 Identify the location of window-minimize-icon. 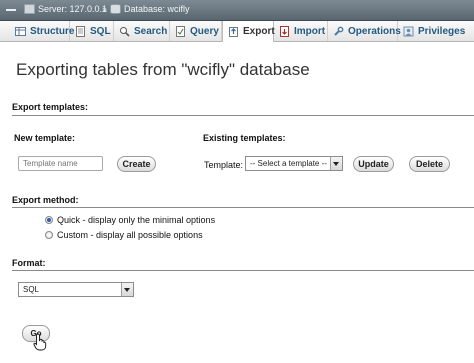
(11, 10).